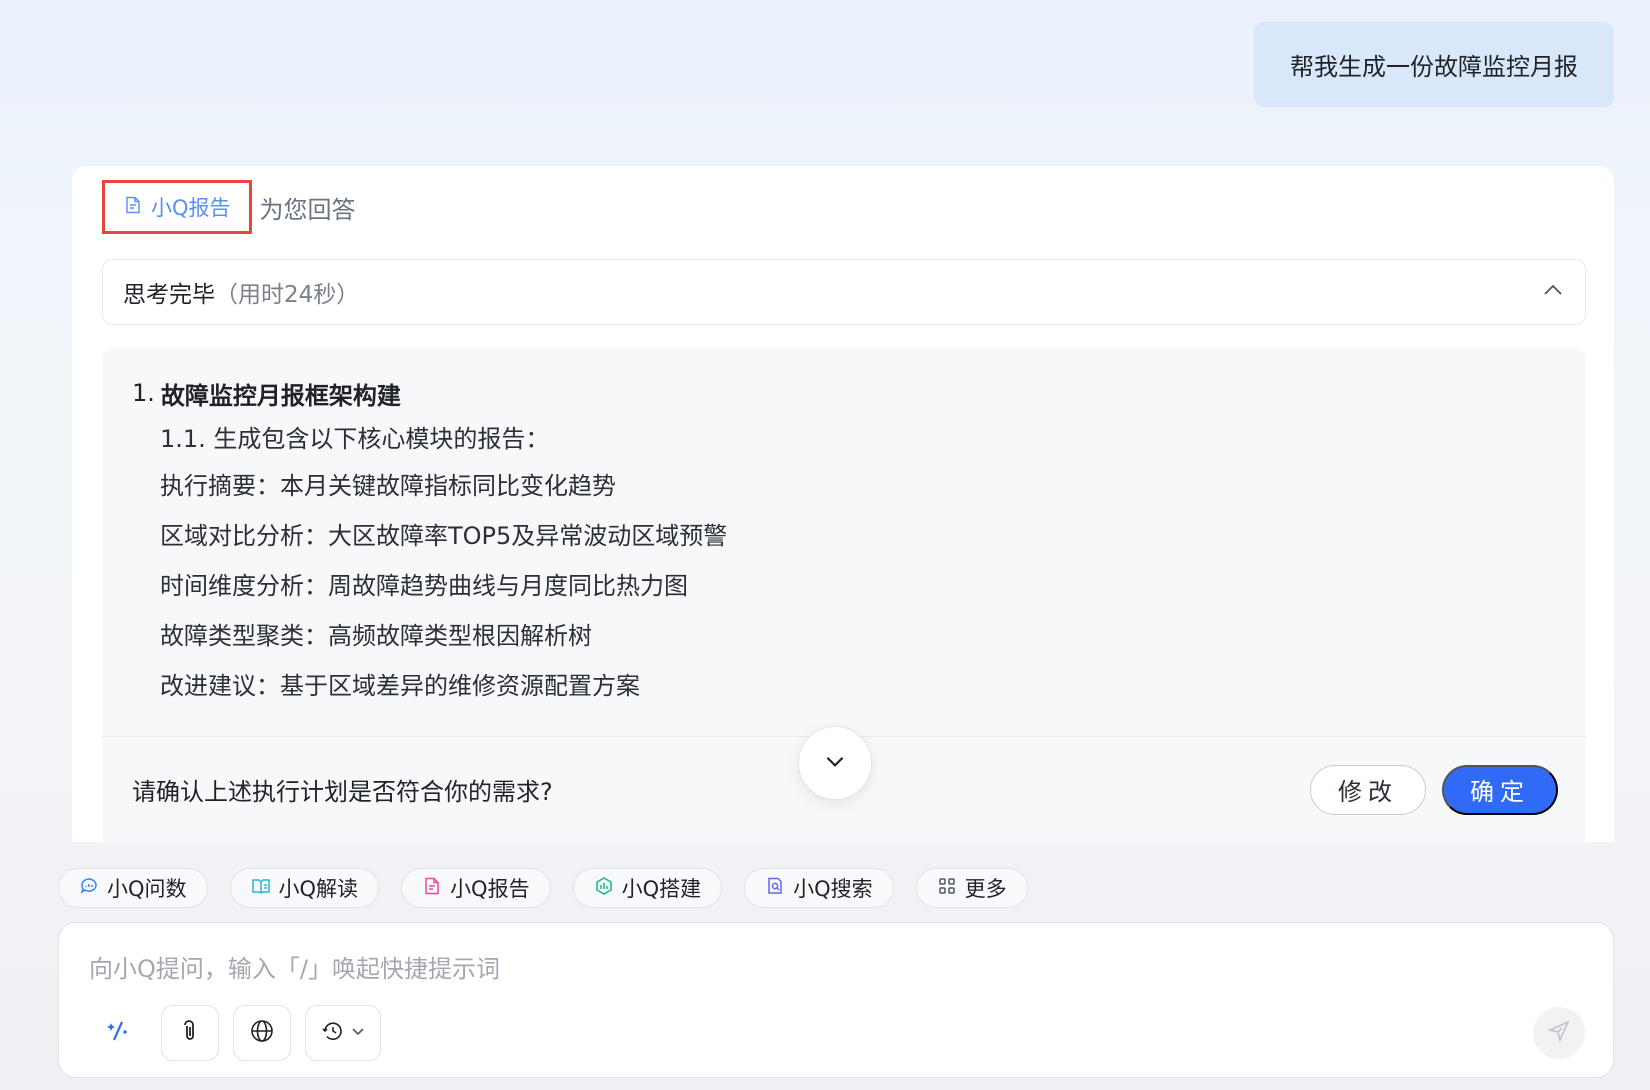 The height and width of the screenshot is (1090, 1650). What do you see at coordinates (844, 292) in the screenshot?
I see `thinking-bar: 思考完毕（用时24秒）` at bounding box center [844, 292].